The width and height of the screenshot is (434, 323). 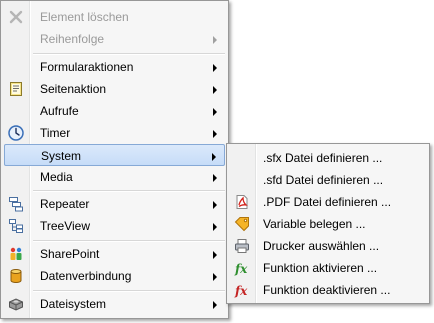 I want to click on menu-item-label: SharePoint, so click(x=70, y=254).